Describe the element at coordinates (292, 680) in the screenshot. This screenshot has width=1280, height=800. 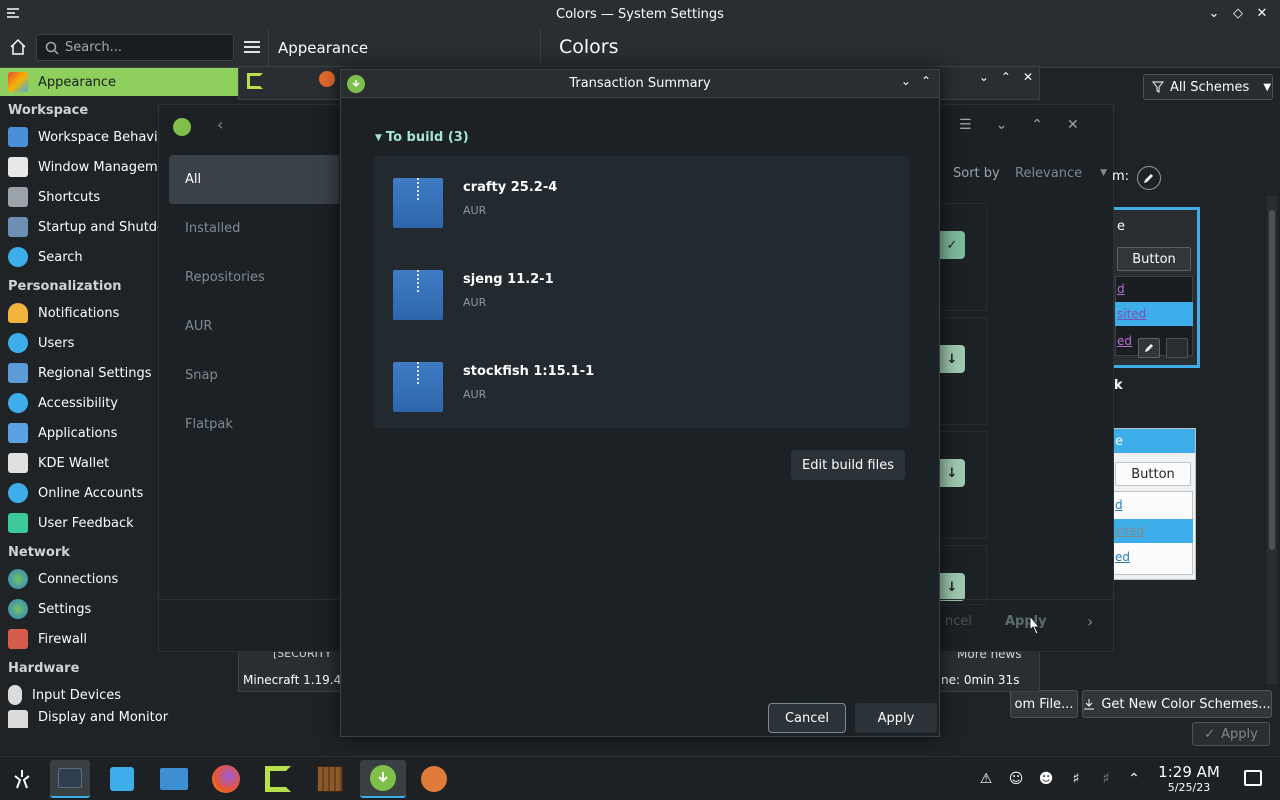
I see `minecraft-version-label: Minecraft 1.19.4` at that location.